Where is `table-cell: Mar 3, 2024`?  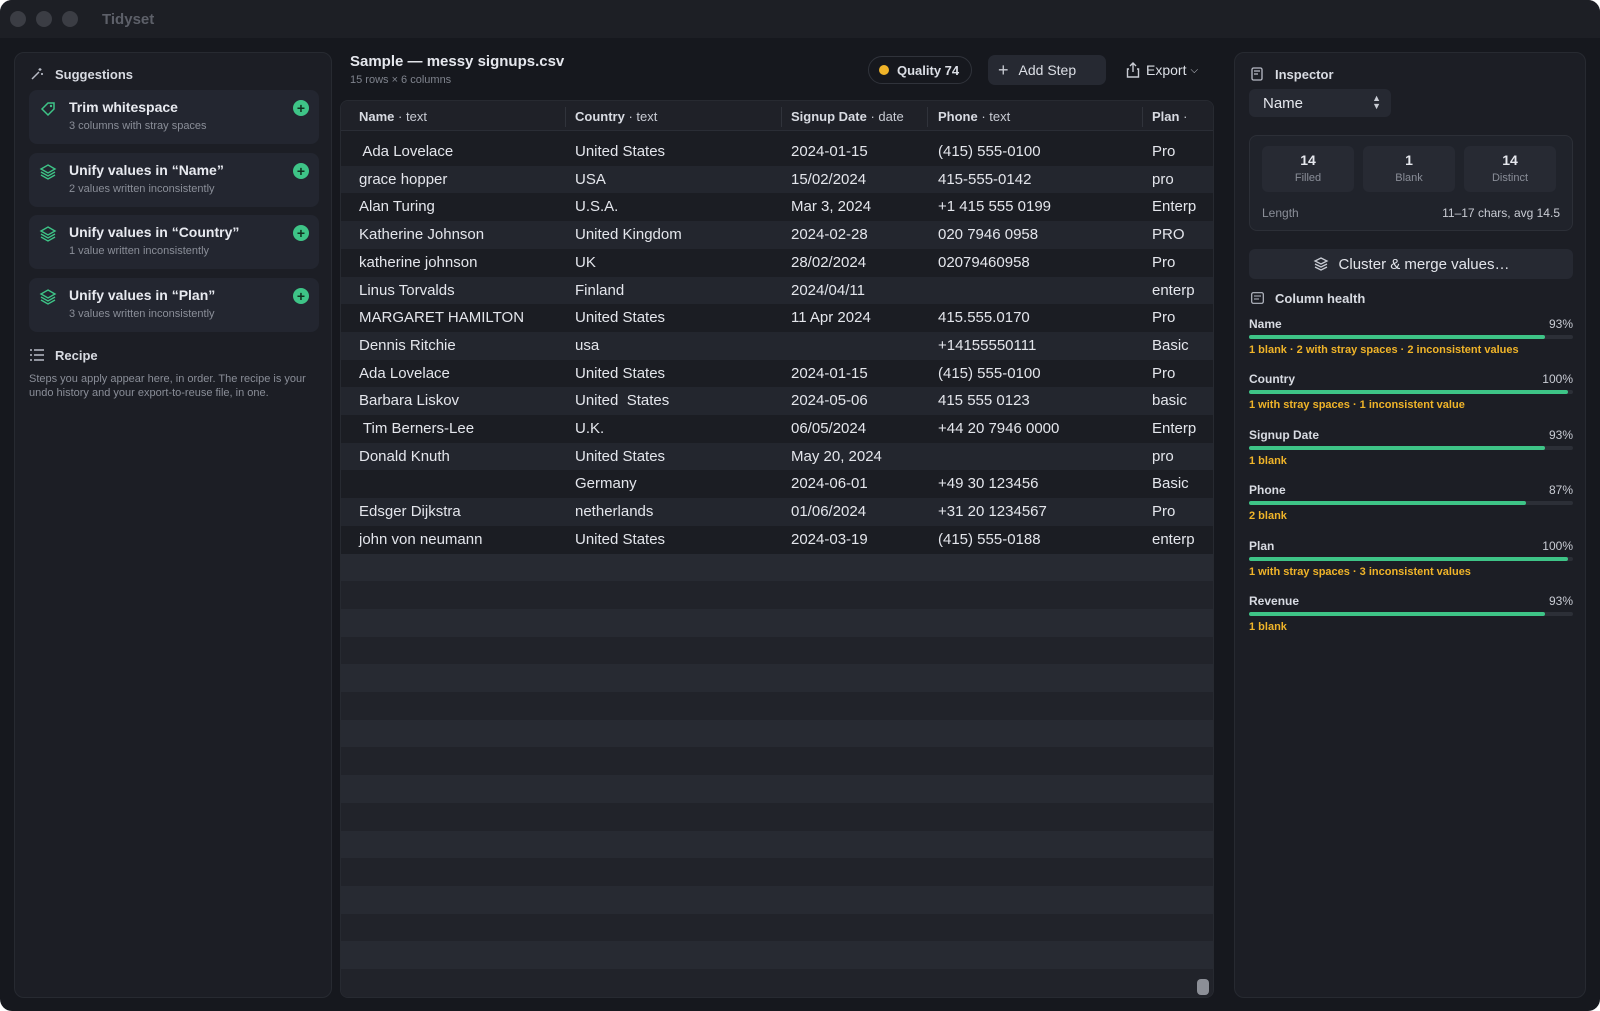 table-cell: Mar 3, 2024 is located at coordinates (831, 206).